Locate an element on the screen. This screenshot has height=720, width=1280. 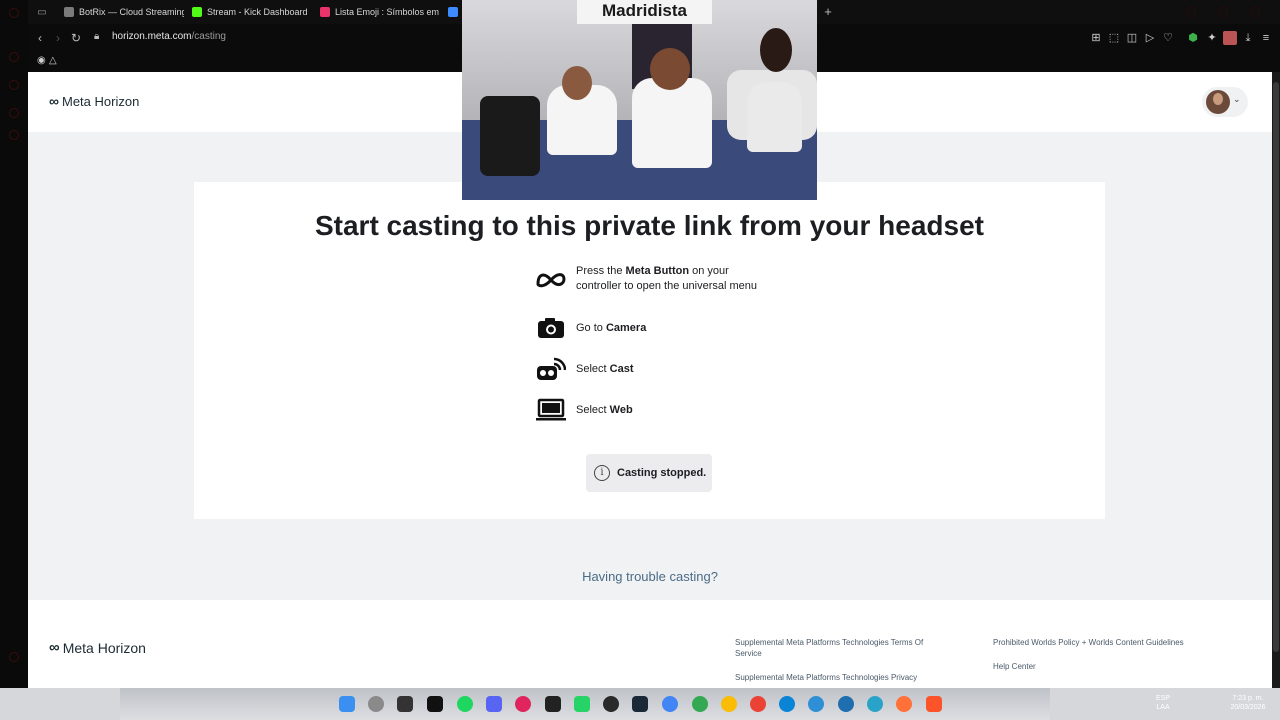
footer-meta-horizon-logo: ∞ Meta Horizon is located at coordinates (97, 647).